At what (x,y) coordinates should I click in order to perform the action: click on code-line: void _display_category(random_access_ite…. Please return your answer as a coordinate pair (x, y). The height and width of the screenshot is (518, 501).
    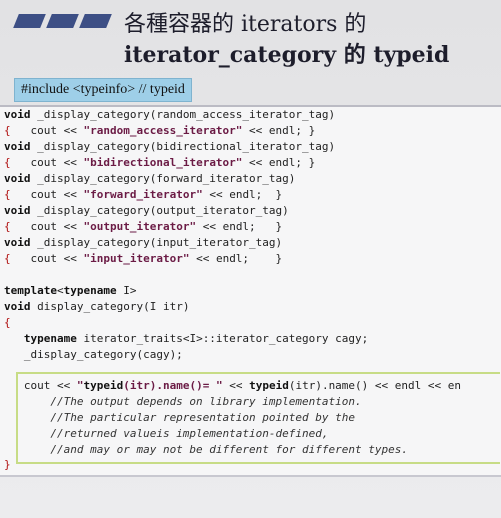
    Looking at the image, I should click on (170, 114).